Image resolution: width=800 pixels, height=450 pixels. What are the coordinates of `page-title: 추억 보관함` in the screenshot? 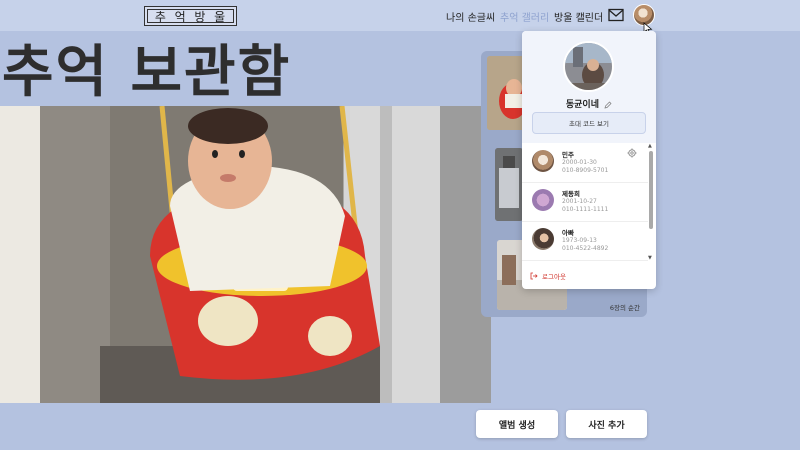 It's located at (147, 72).